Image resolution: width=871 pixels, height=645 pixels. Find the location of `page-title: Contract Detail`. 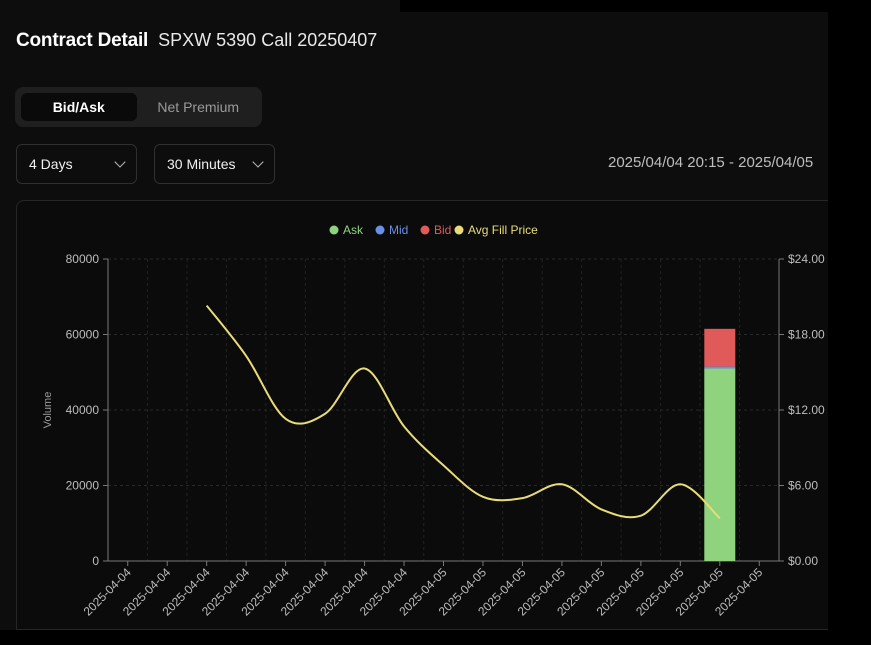

page-title: Contract Detail is located at coordinates (82, 40).